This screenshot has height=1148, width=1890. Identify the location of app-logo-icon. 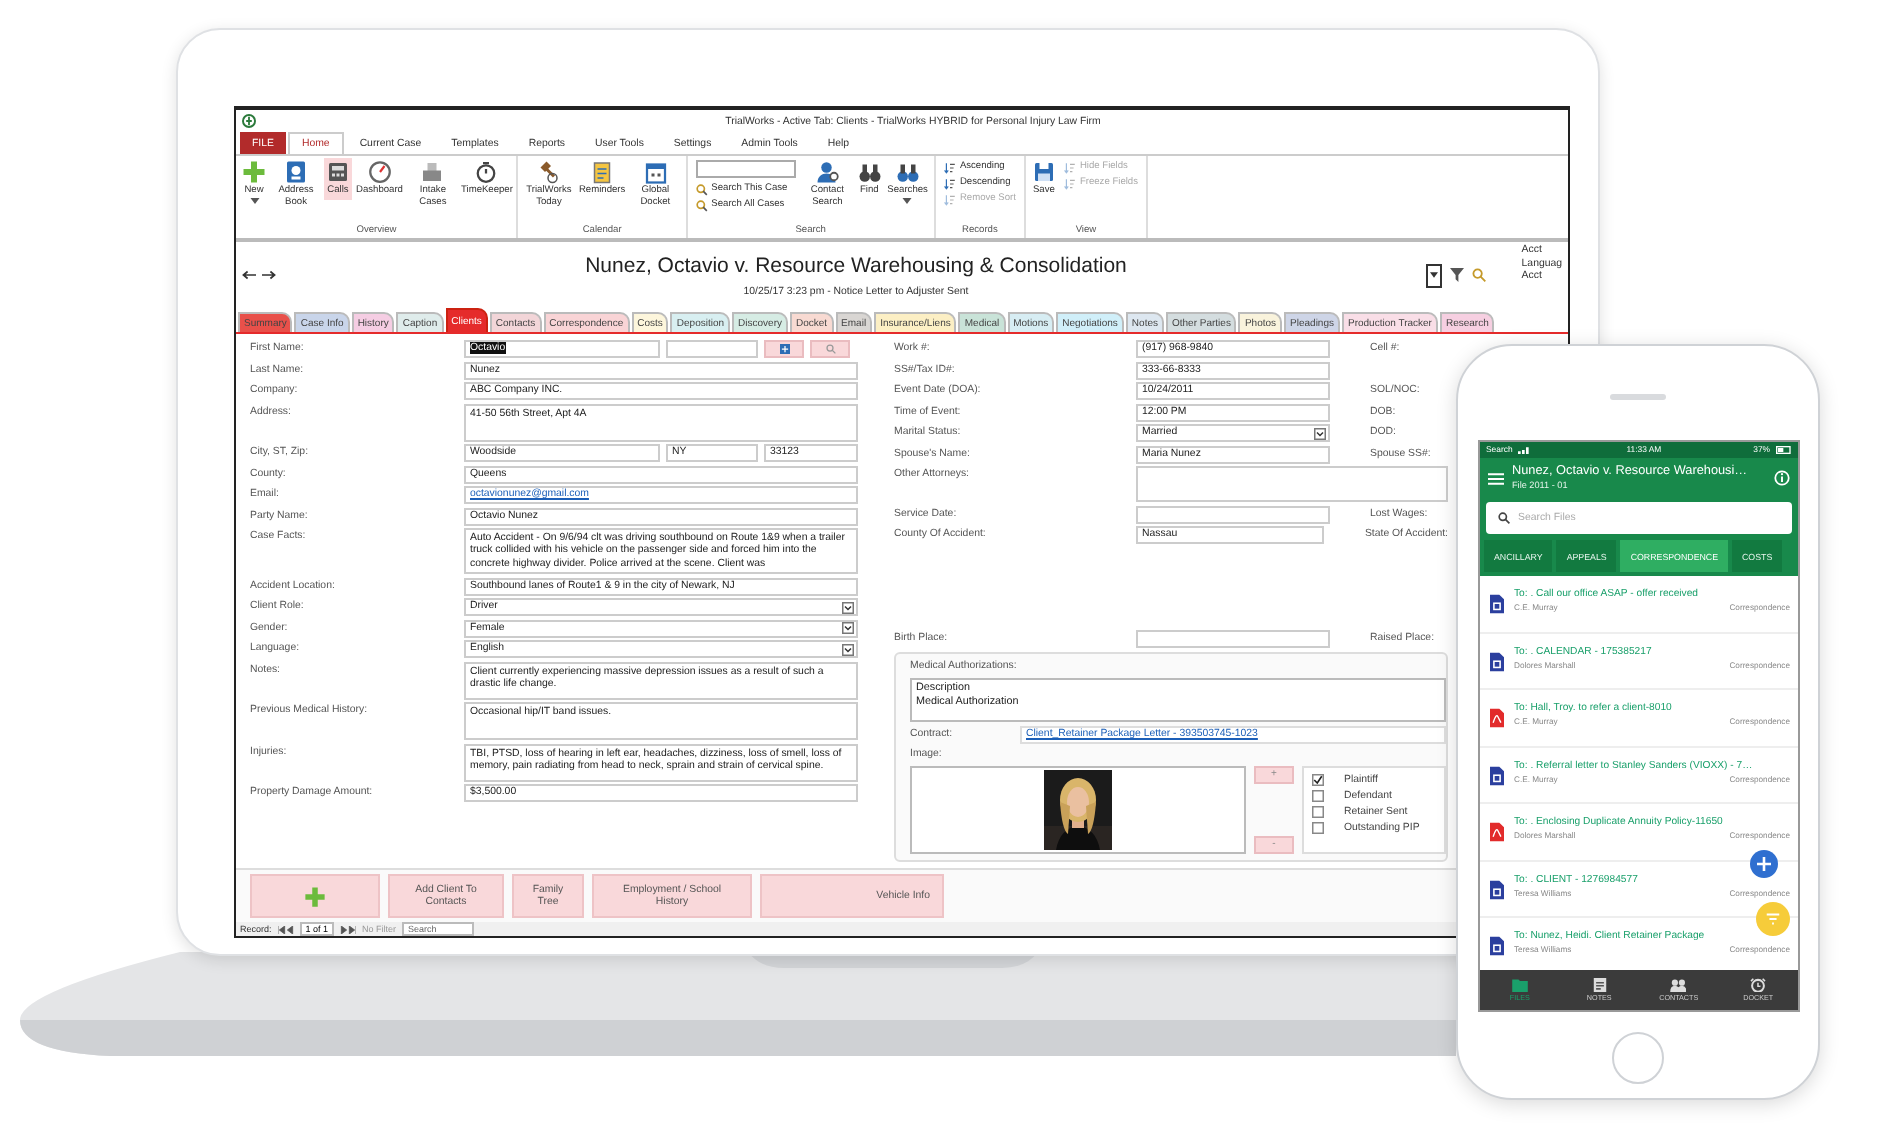
(249, 121).